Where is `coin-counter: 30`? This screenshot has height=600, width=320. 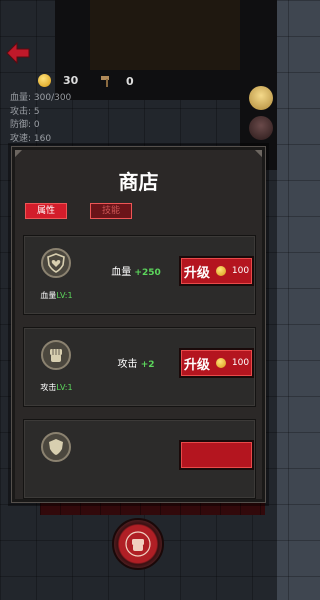 coin-counter: 30 is located at coordinates (58, 80).